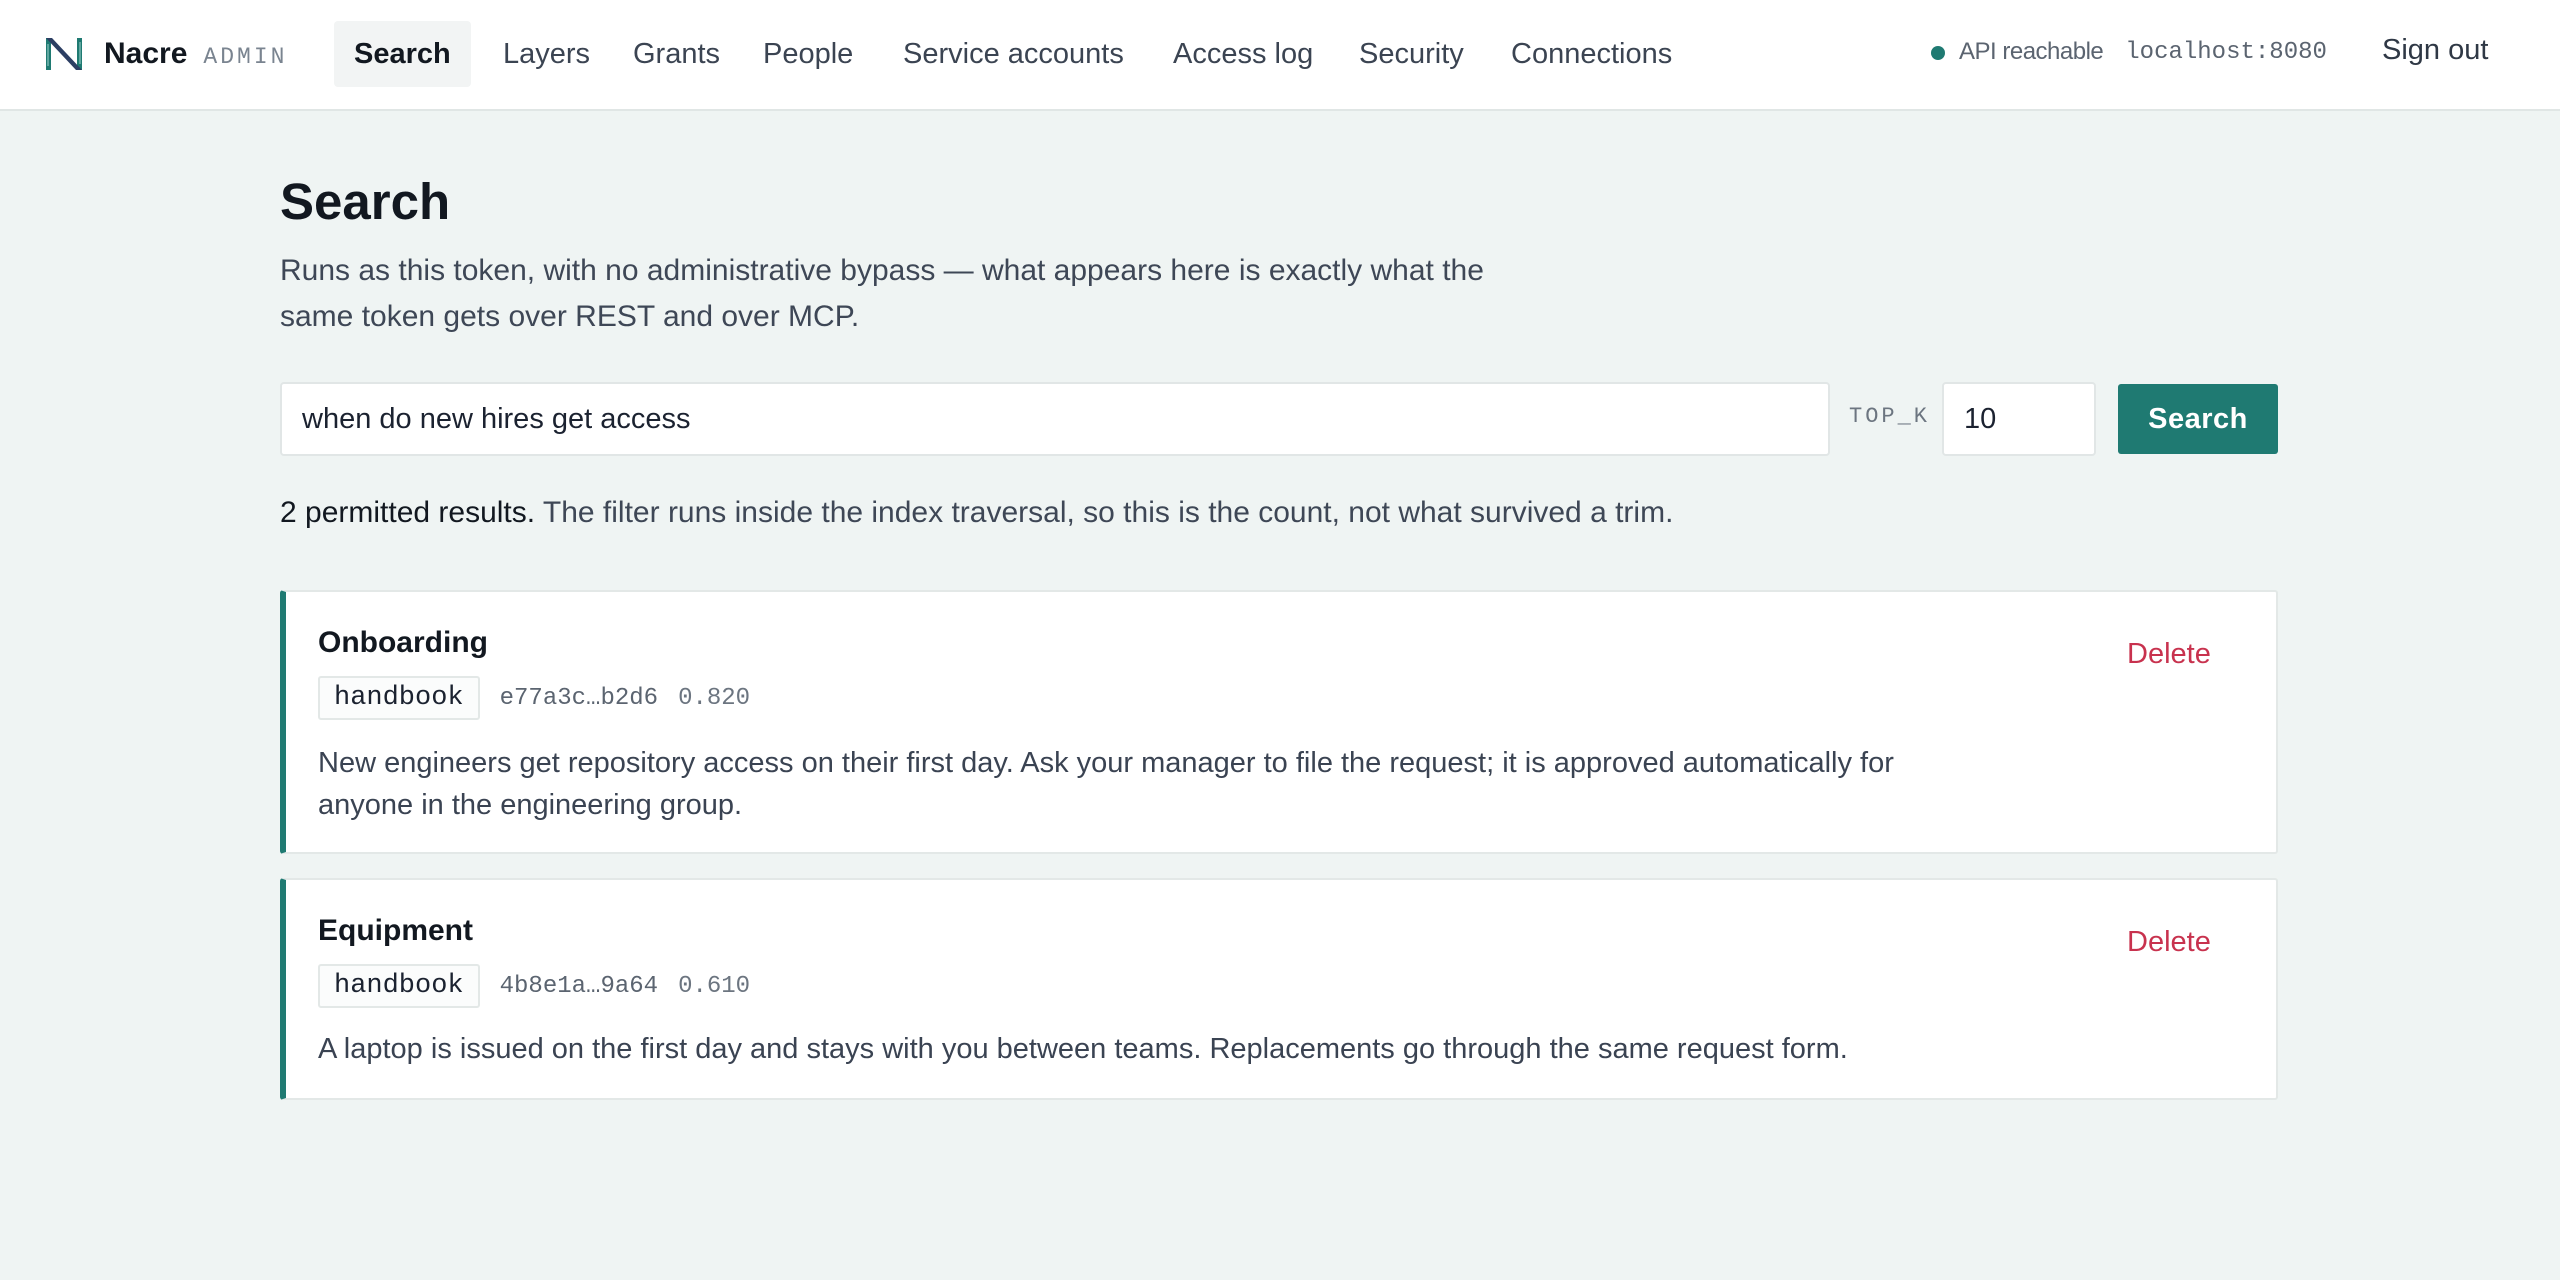 The width and height of the screenshot is (2560, 1280). What do you see at coordinates (245, 57) in the screenshot?
I see `brand-tag: ADMIN` at bounding box center [245, 57].